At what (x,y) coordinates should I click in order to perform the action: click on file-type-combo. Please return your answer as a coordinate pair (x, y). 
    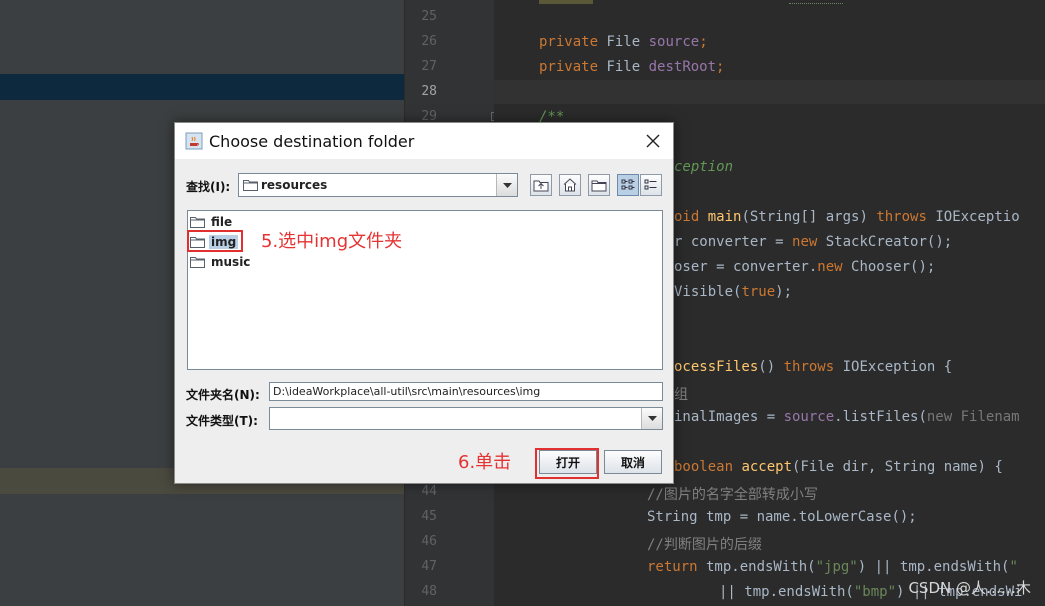
    Looking at the image, I should click on (466, 418).